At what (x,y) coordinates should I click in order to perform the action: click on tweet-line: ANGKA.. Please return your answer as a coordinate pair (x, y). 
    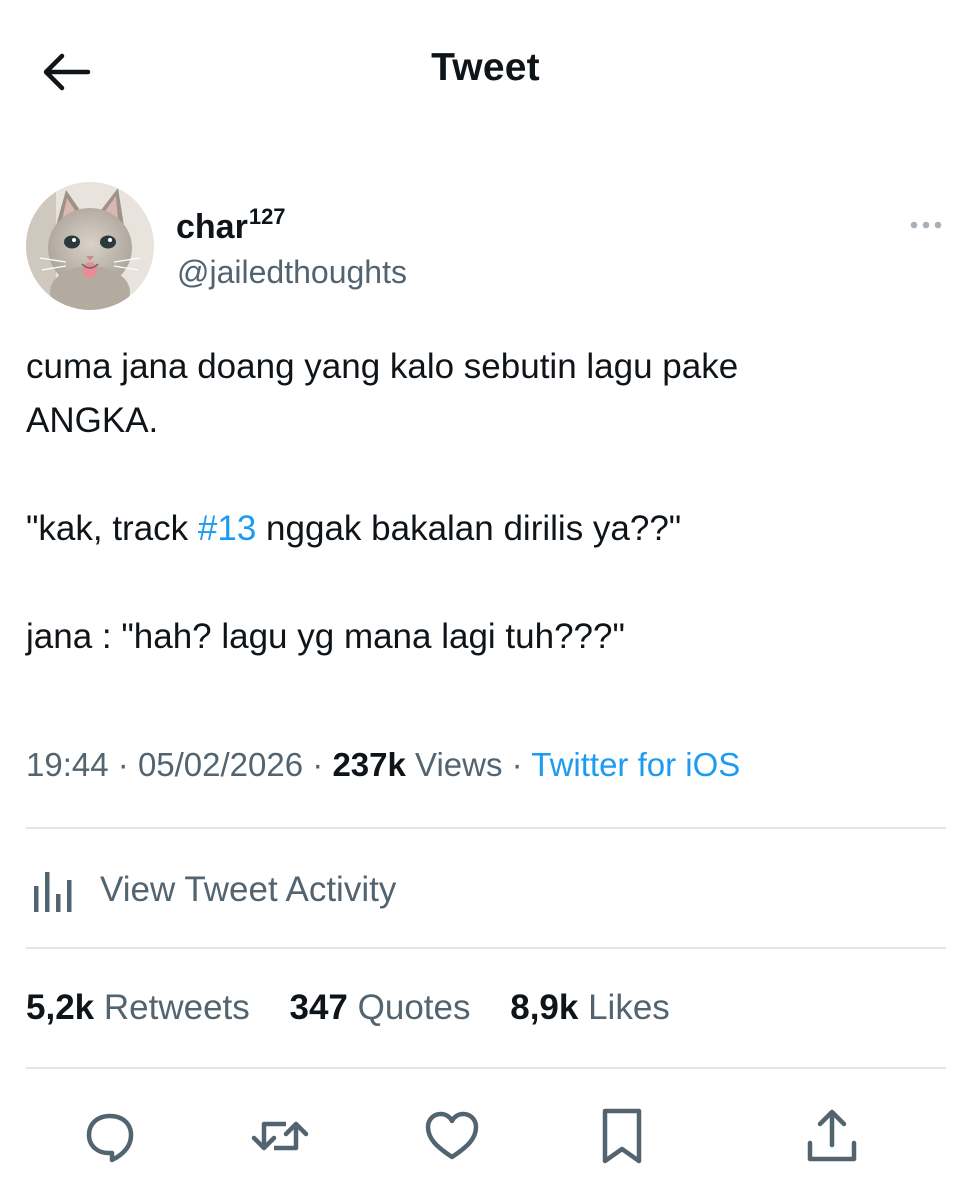
    Looking at the image, I should click on (92, 420).